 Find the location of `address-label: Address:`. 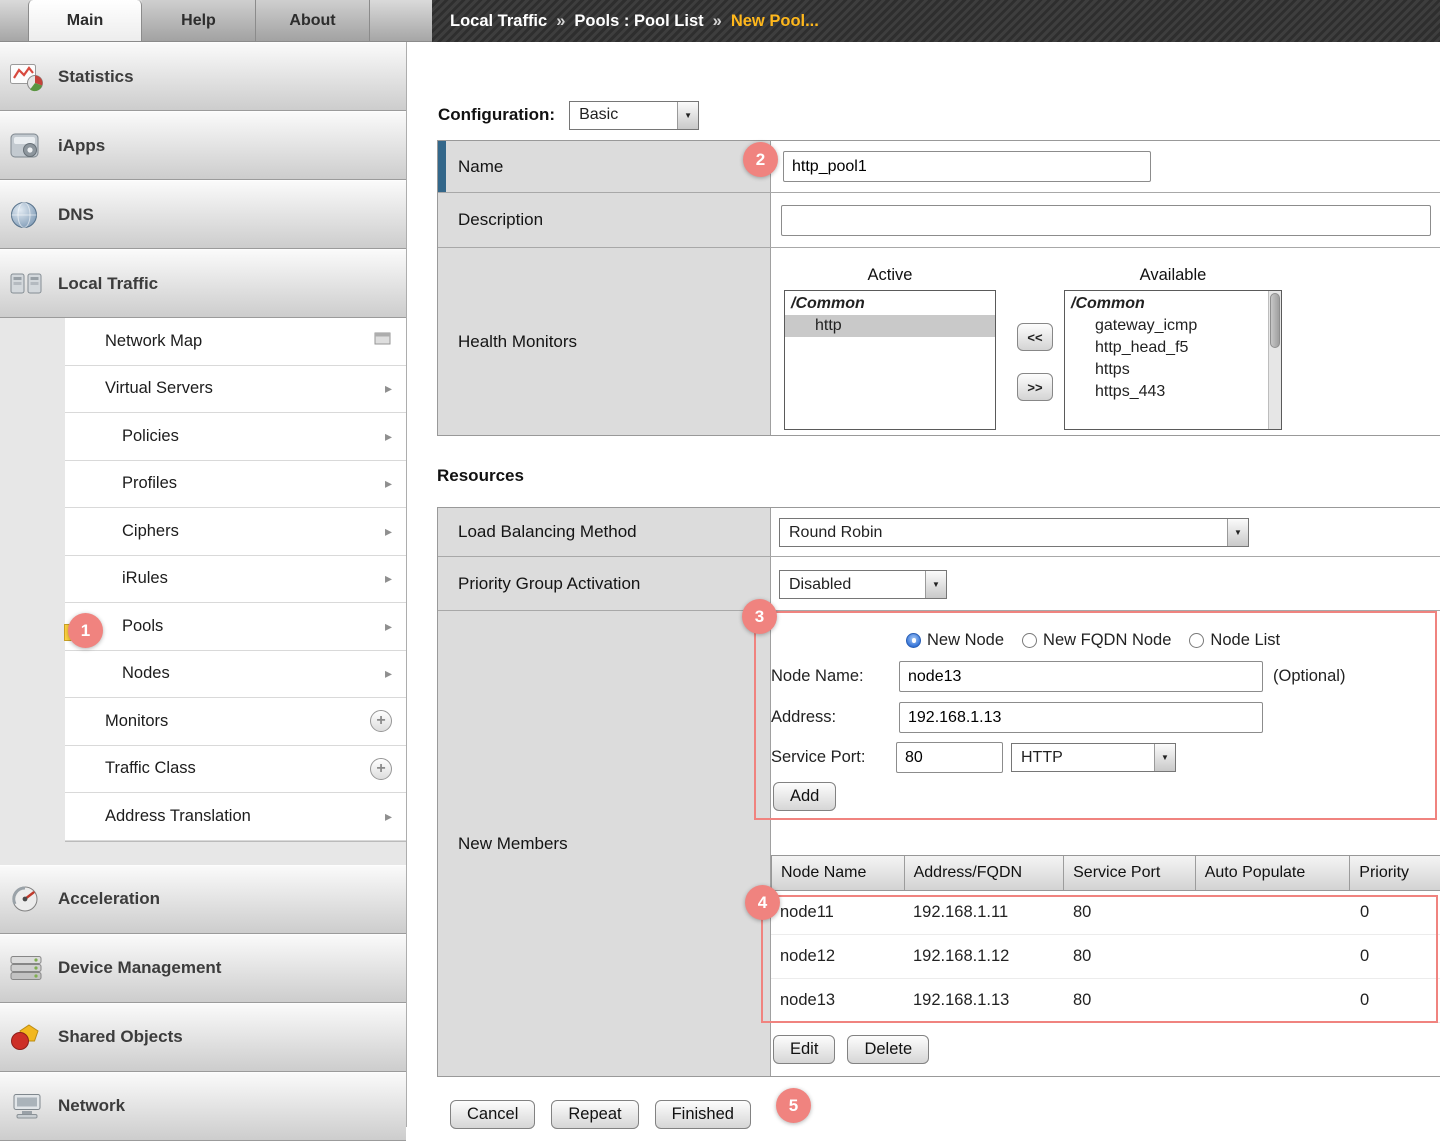

address-label: Address: is located at coordinates (804, 717).